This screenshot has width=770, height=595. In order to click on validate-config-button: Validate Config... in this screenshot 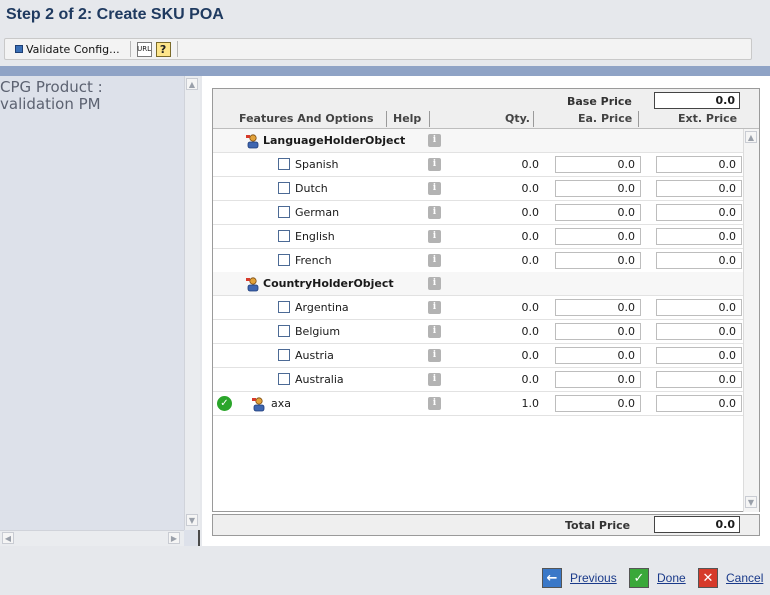, I will do `click(69, 49)`.